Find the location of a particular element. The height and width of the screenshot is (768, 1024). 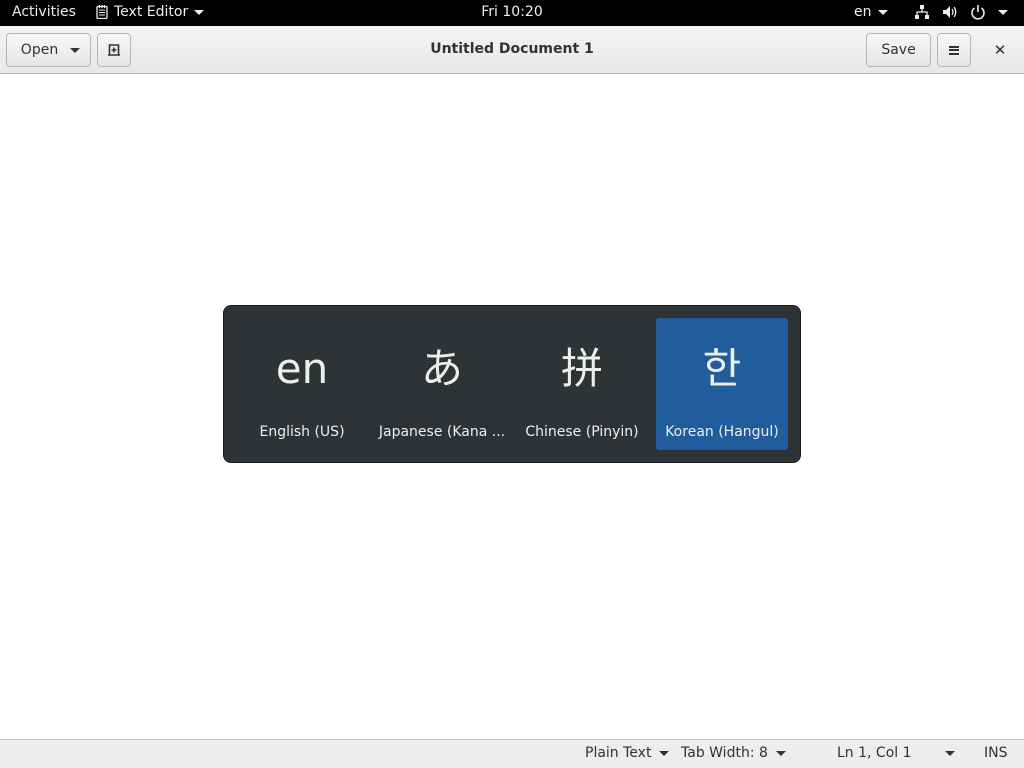

save-button: Save is located at coordinates (898, 50).